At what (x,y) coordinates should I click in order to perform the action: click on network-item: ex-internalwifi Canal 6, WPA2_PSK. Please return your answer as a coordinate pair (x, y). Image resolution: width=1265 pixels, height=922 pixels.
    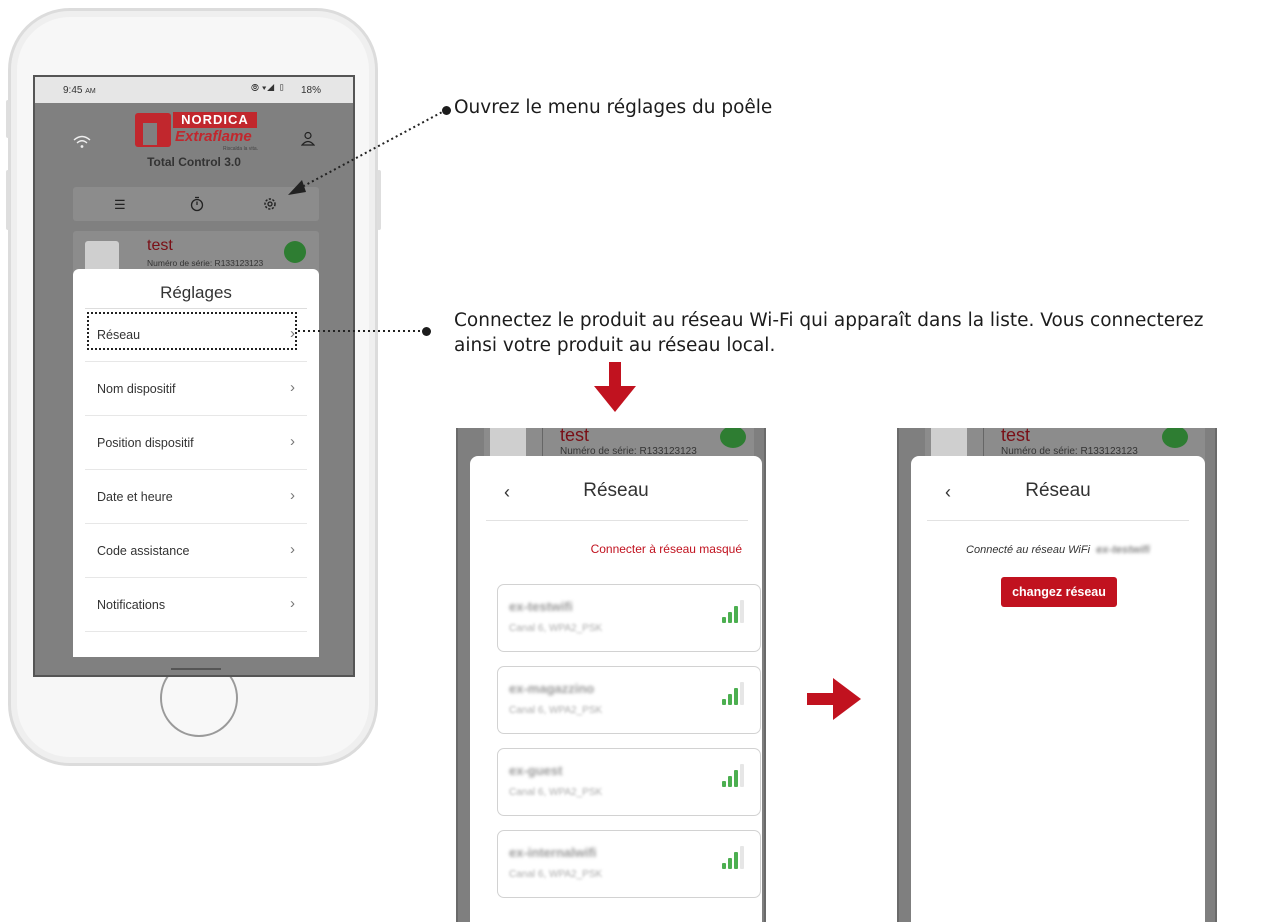
    Looking at the image, I should click on (629, 864).